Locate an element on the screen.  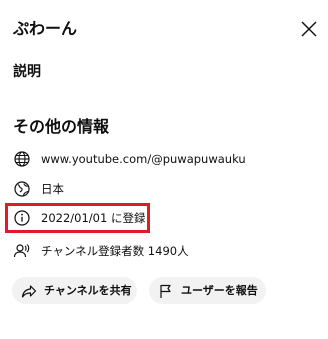
share-channel-label: チャンネルを共有 is located at coordinates (88, 290).